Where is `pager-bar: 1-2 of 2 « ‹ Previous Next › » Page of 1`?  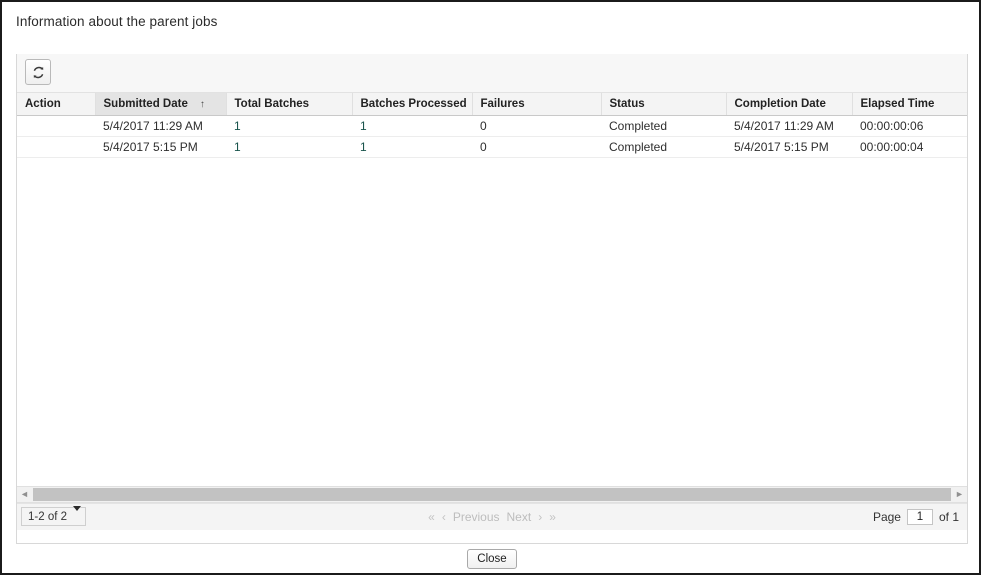
pager-bar: 1-2 of 2 « ‹ Previous Next › » Page of 1 is located at coordinates (492, 516).